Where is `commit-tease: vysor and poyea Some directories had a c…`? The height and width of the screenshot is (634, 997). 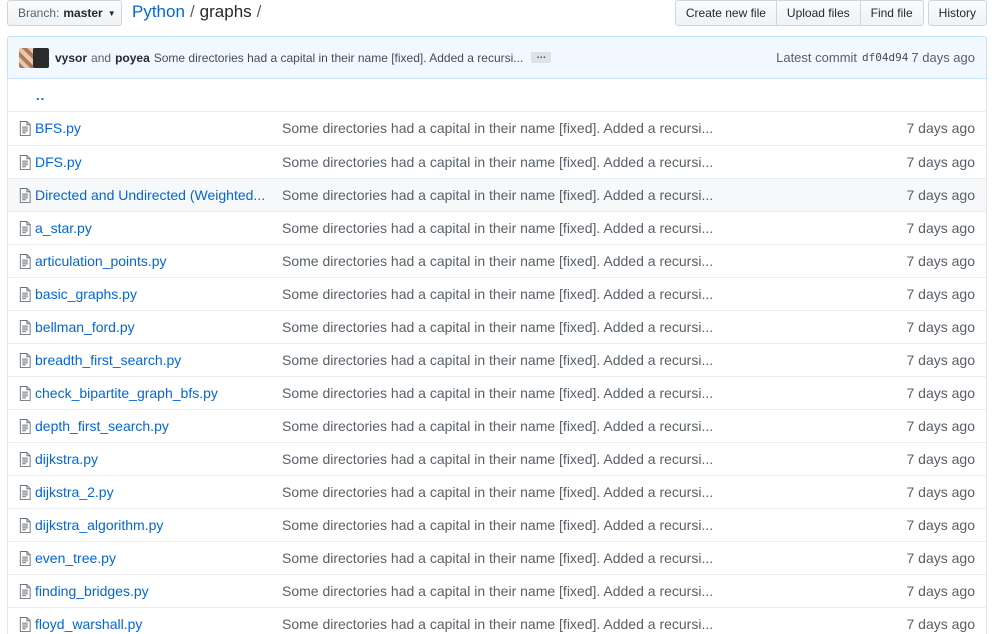
commit-tease: vysor and poyea Some directories had a c… is located at coordinates (497, 57).